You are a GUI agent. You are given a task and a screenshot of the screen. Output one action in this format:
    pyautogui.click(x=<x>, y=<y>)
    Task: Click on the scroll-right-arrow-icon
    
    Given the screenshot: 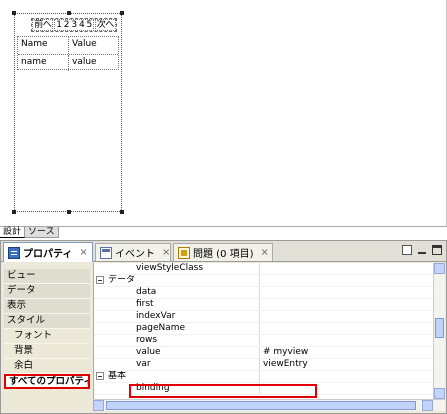 What is the action you would take?
    pyautogui.click(x=427, y=405)
    